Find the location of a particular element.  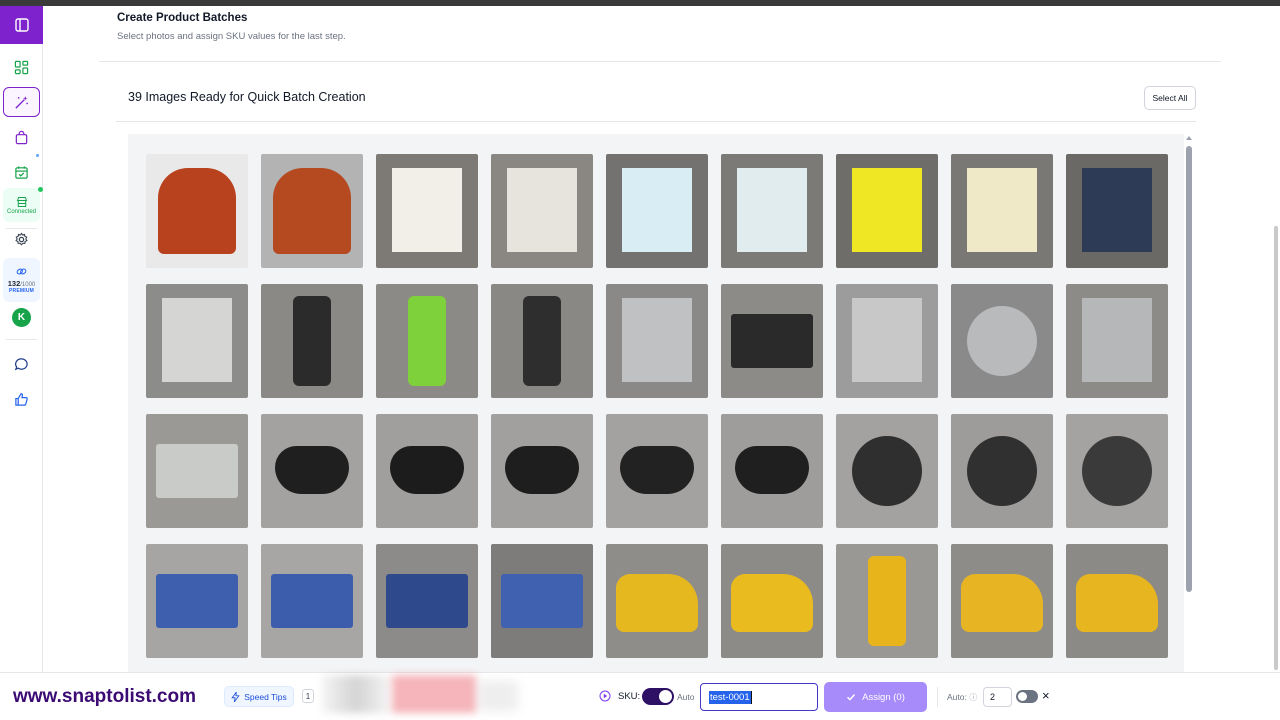

sidebar-item-batch-creator is located at coordinates (21, 102).